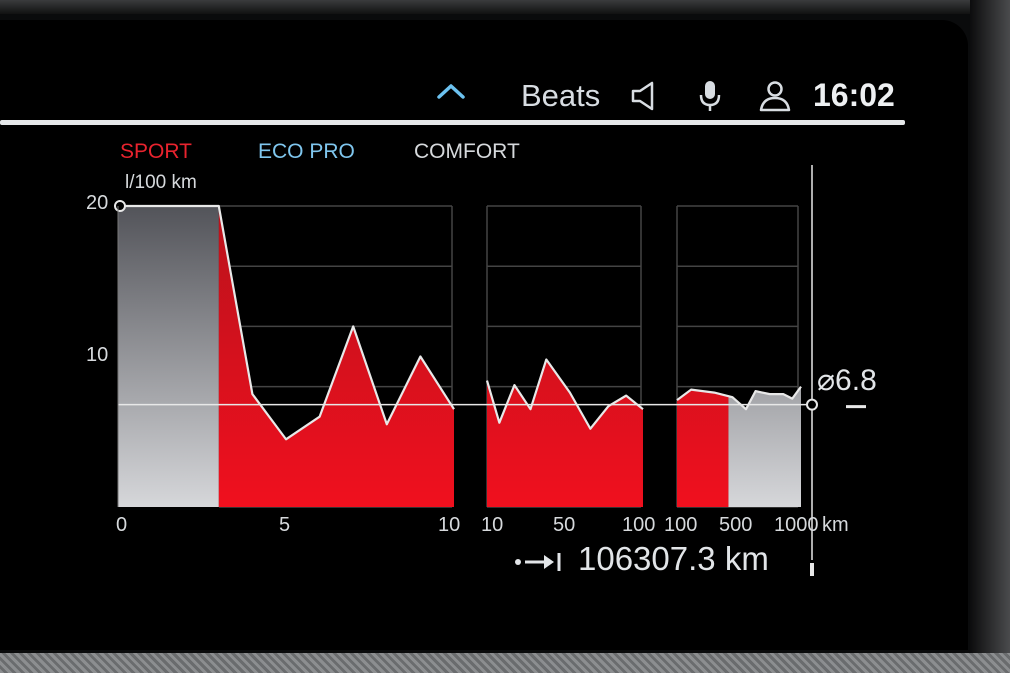 This screenshot has height=673, width=1010. I want to click on odometer-value: 106307.3, so click(647, 558).